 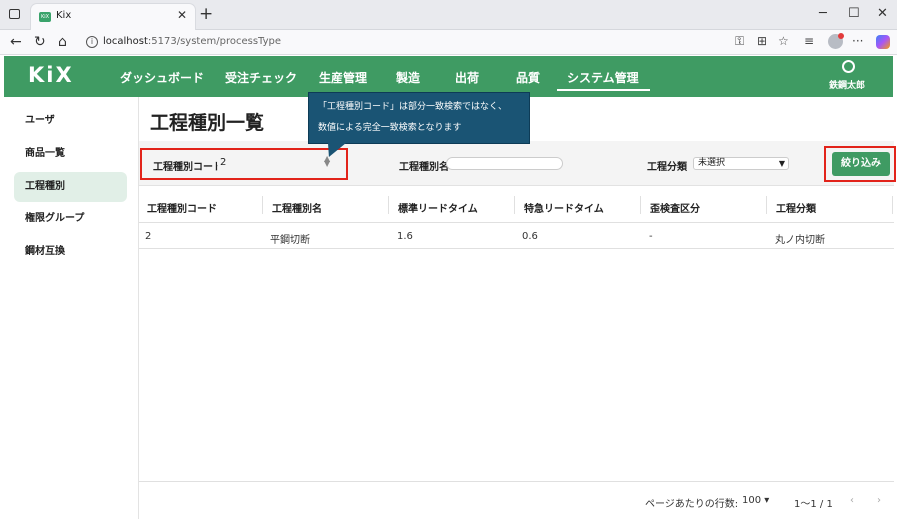 I want to click on category-select: 未選択 ▼, so click(x=741, y=163).